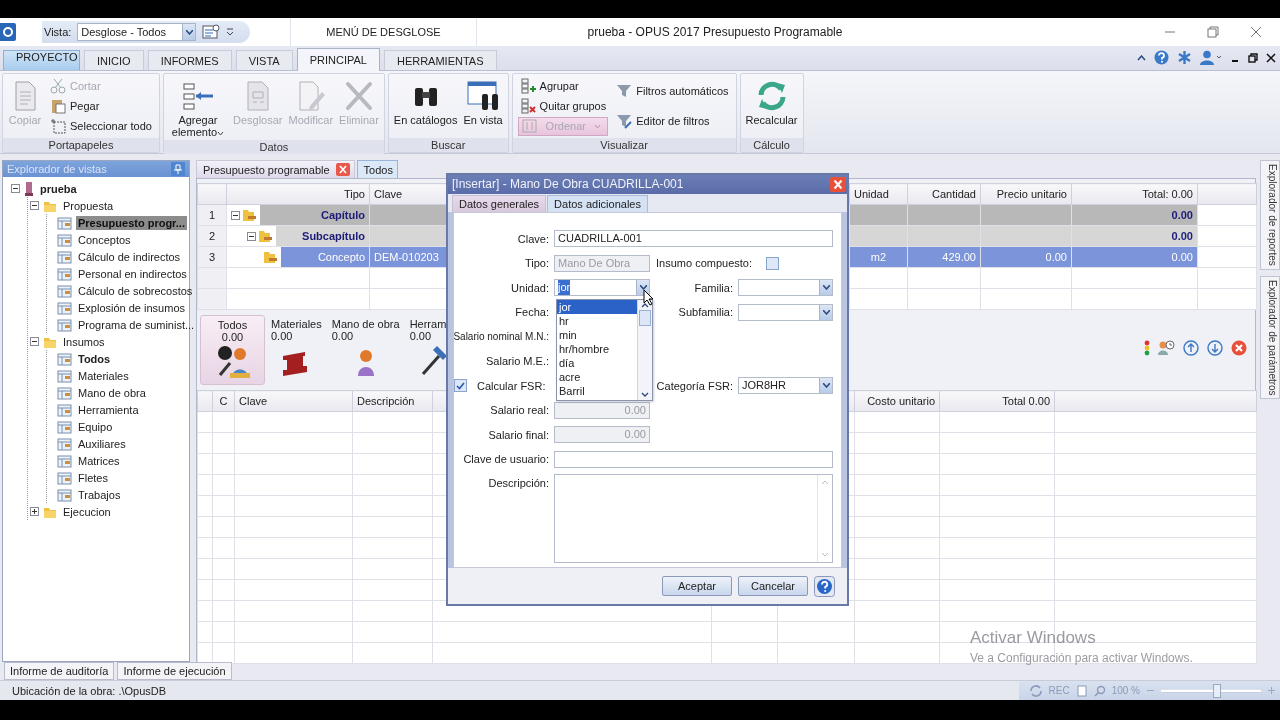  What do you see at coordinates (293, 401) in the screenshot?
I see `column-header: Clave` at bounding box center [293, 401].